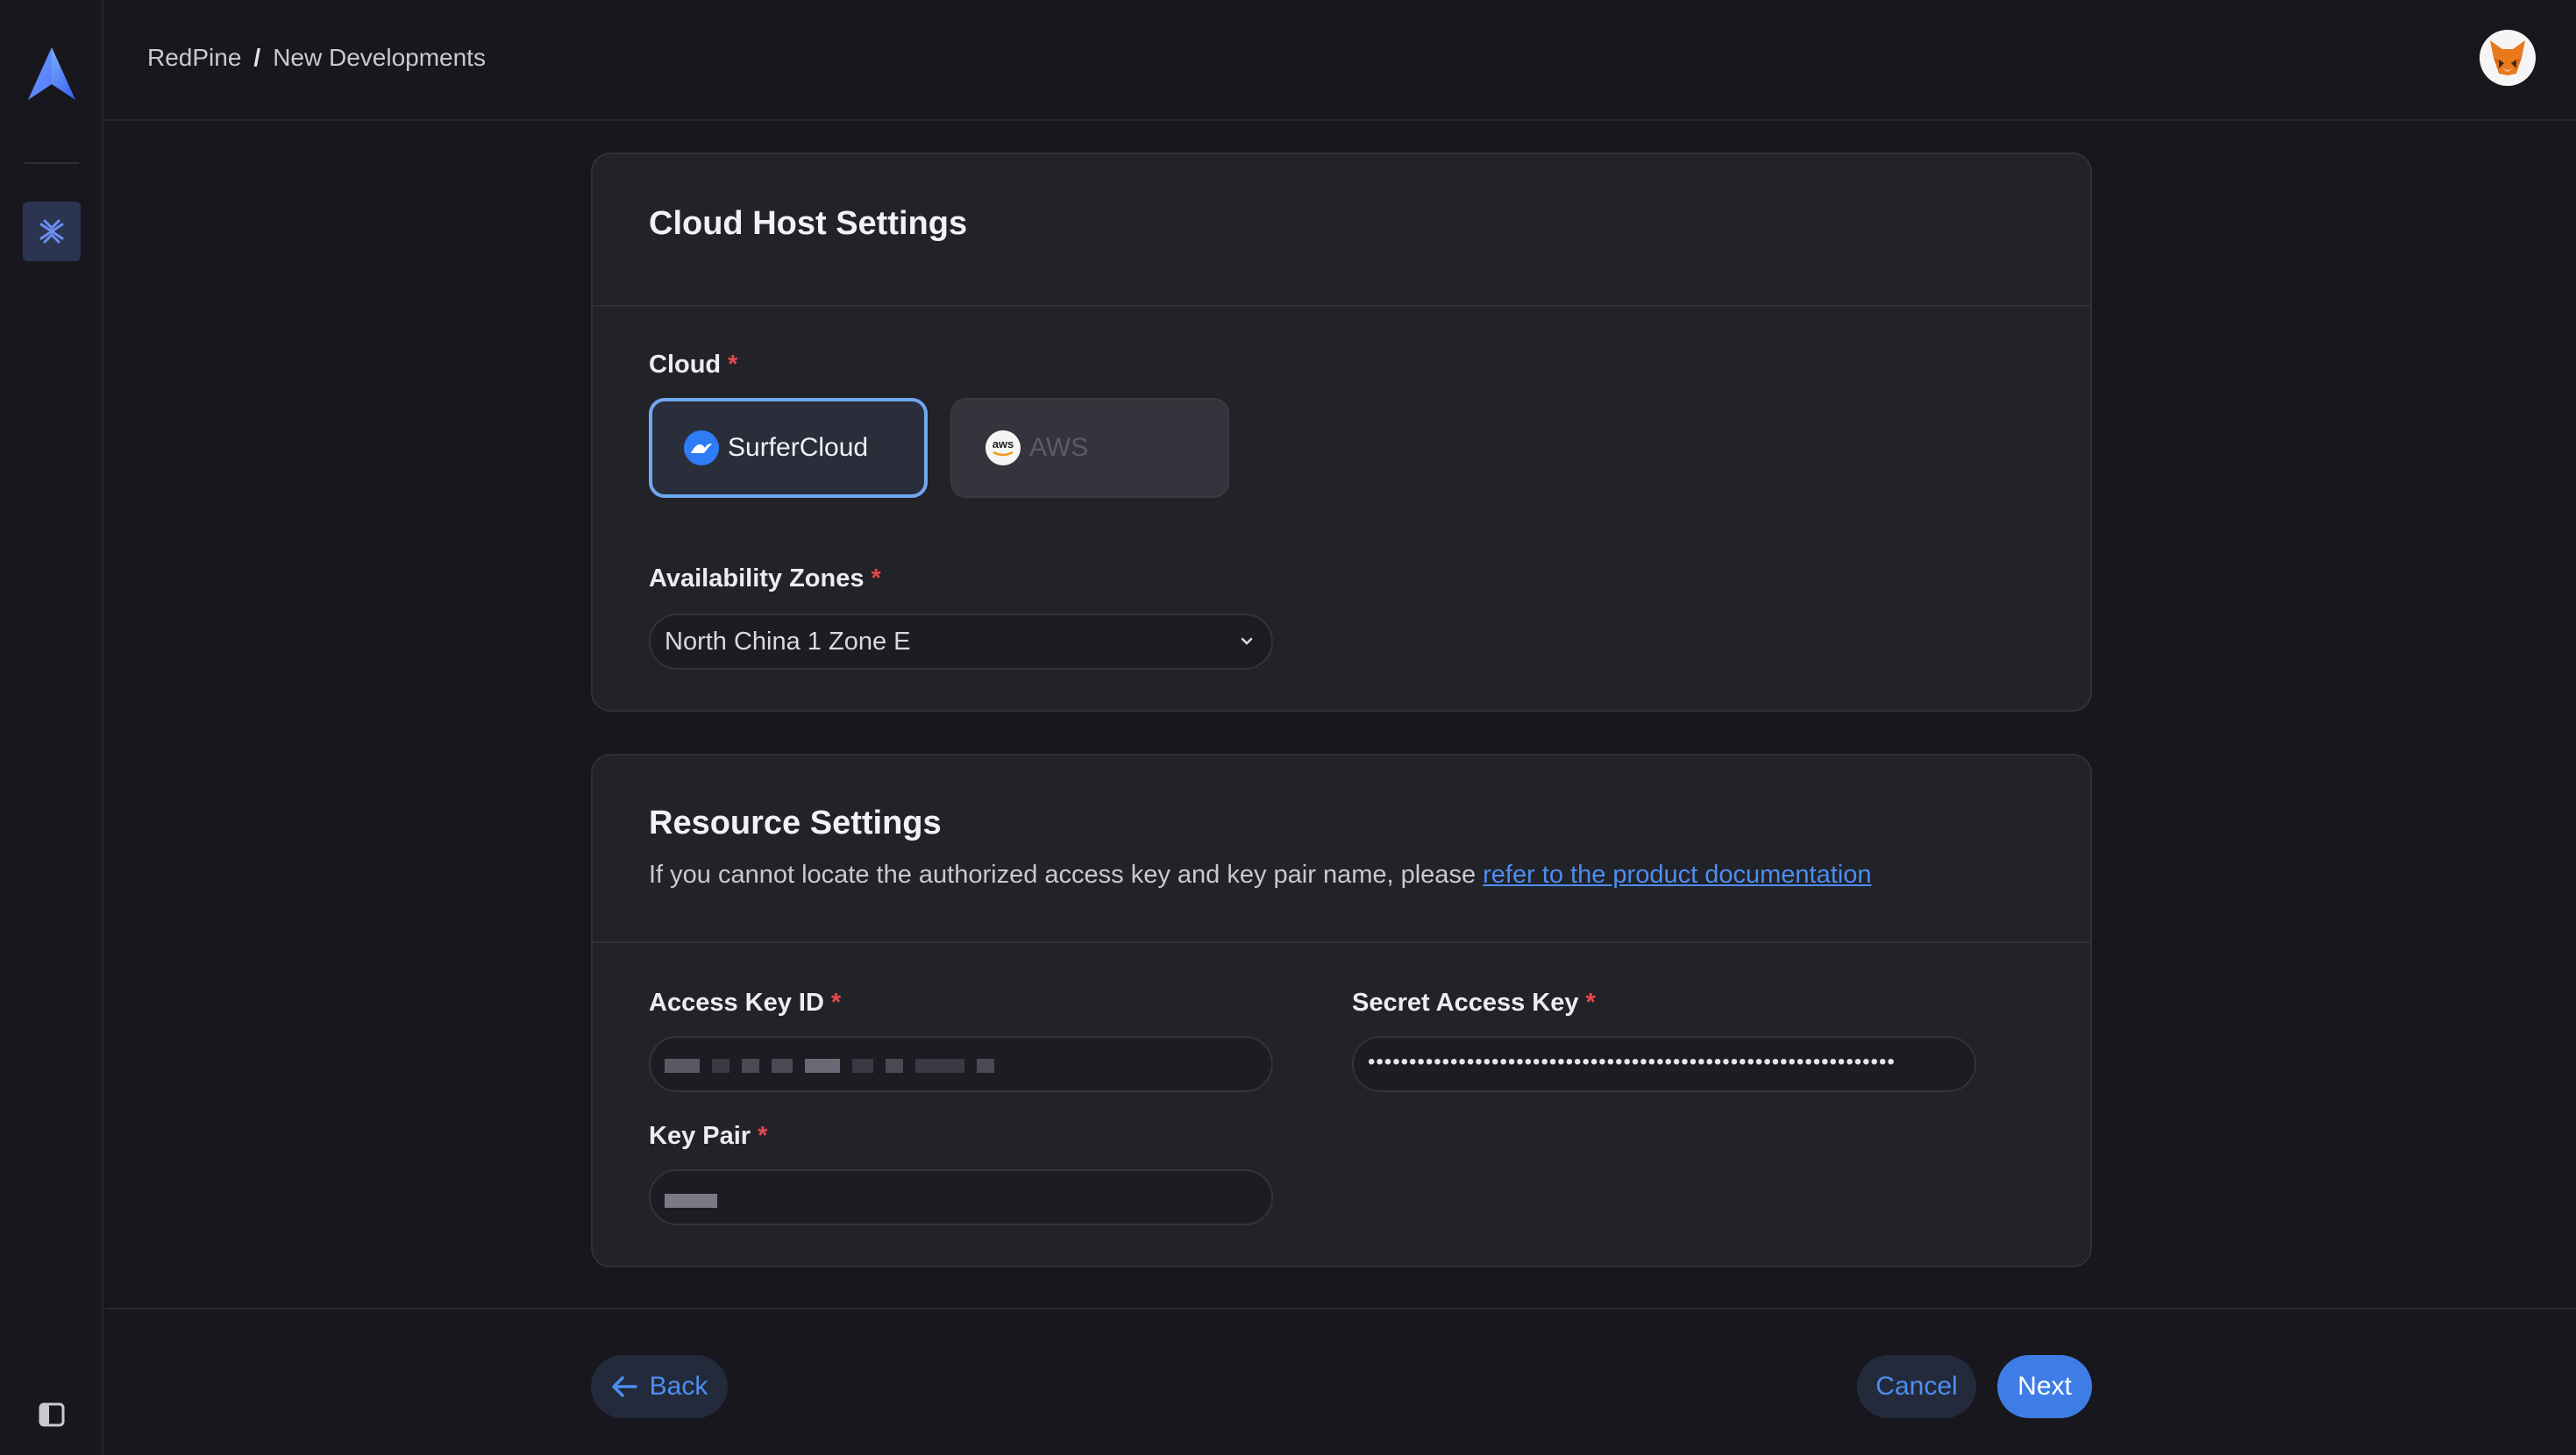 Image resolution: width=2576 pixels, height=1455 pixels. I want to click on sidebar-toggle-icon, so click(52, 1414).